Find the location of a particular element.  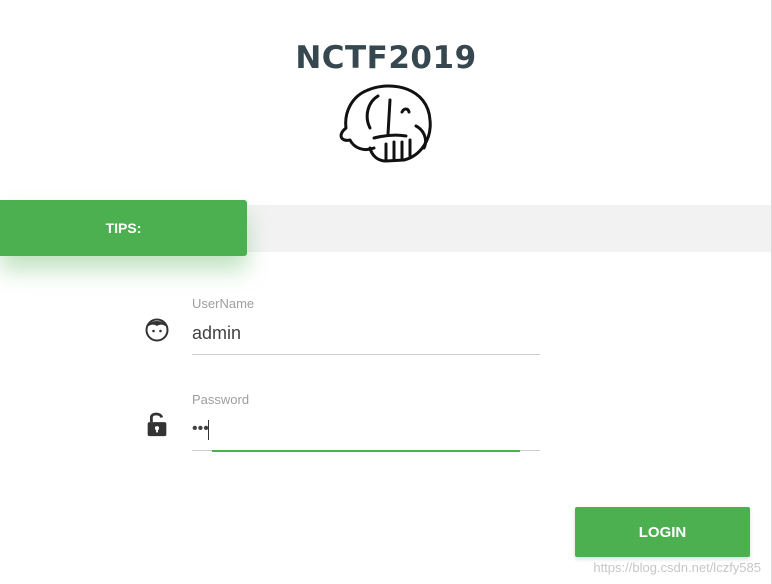

login-button: LOGIN is located at coordinates (662, 532).